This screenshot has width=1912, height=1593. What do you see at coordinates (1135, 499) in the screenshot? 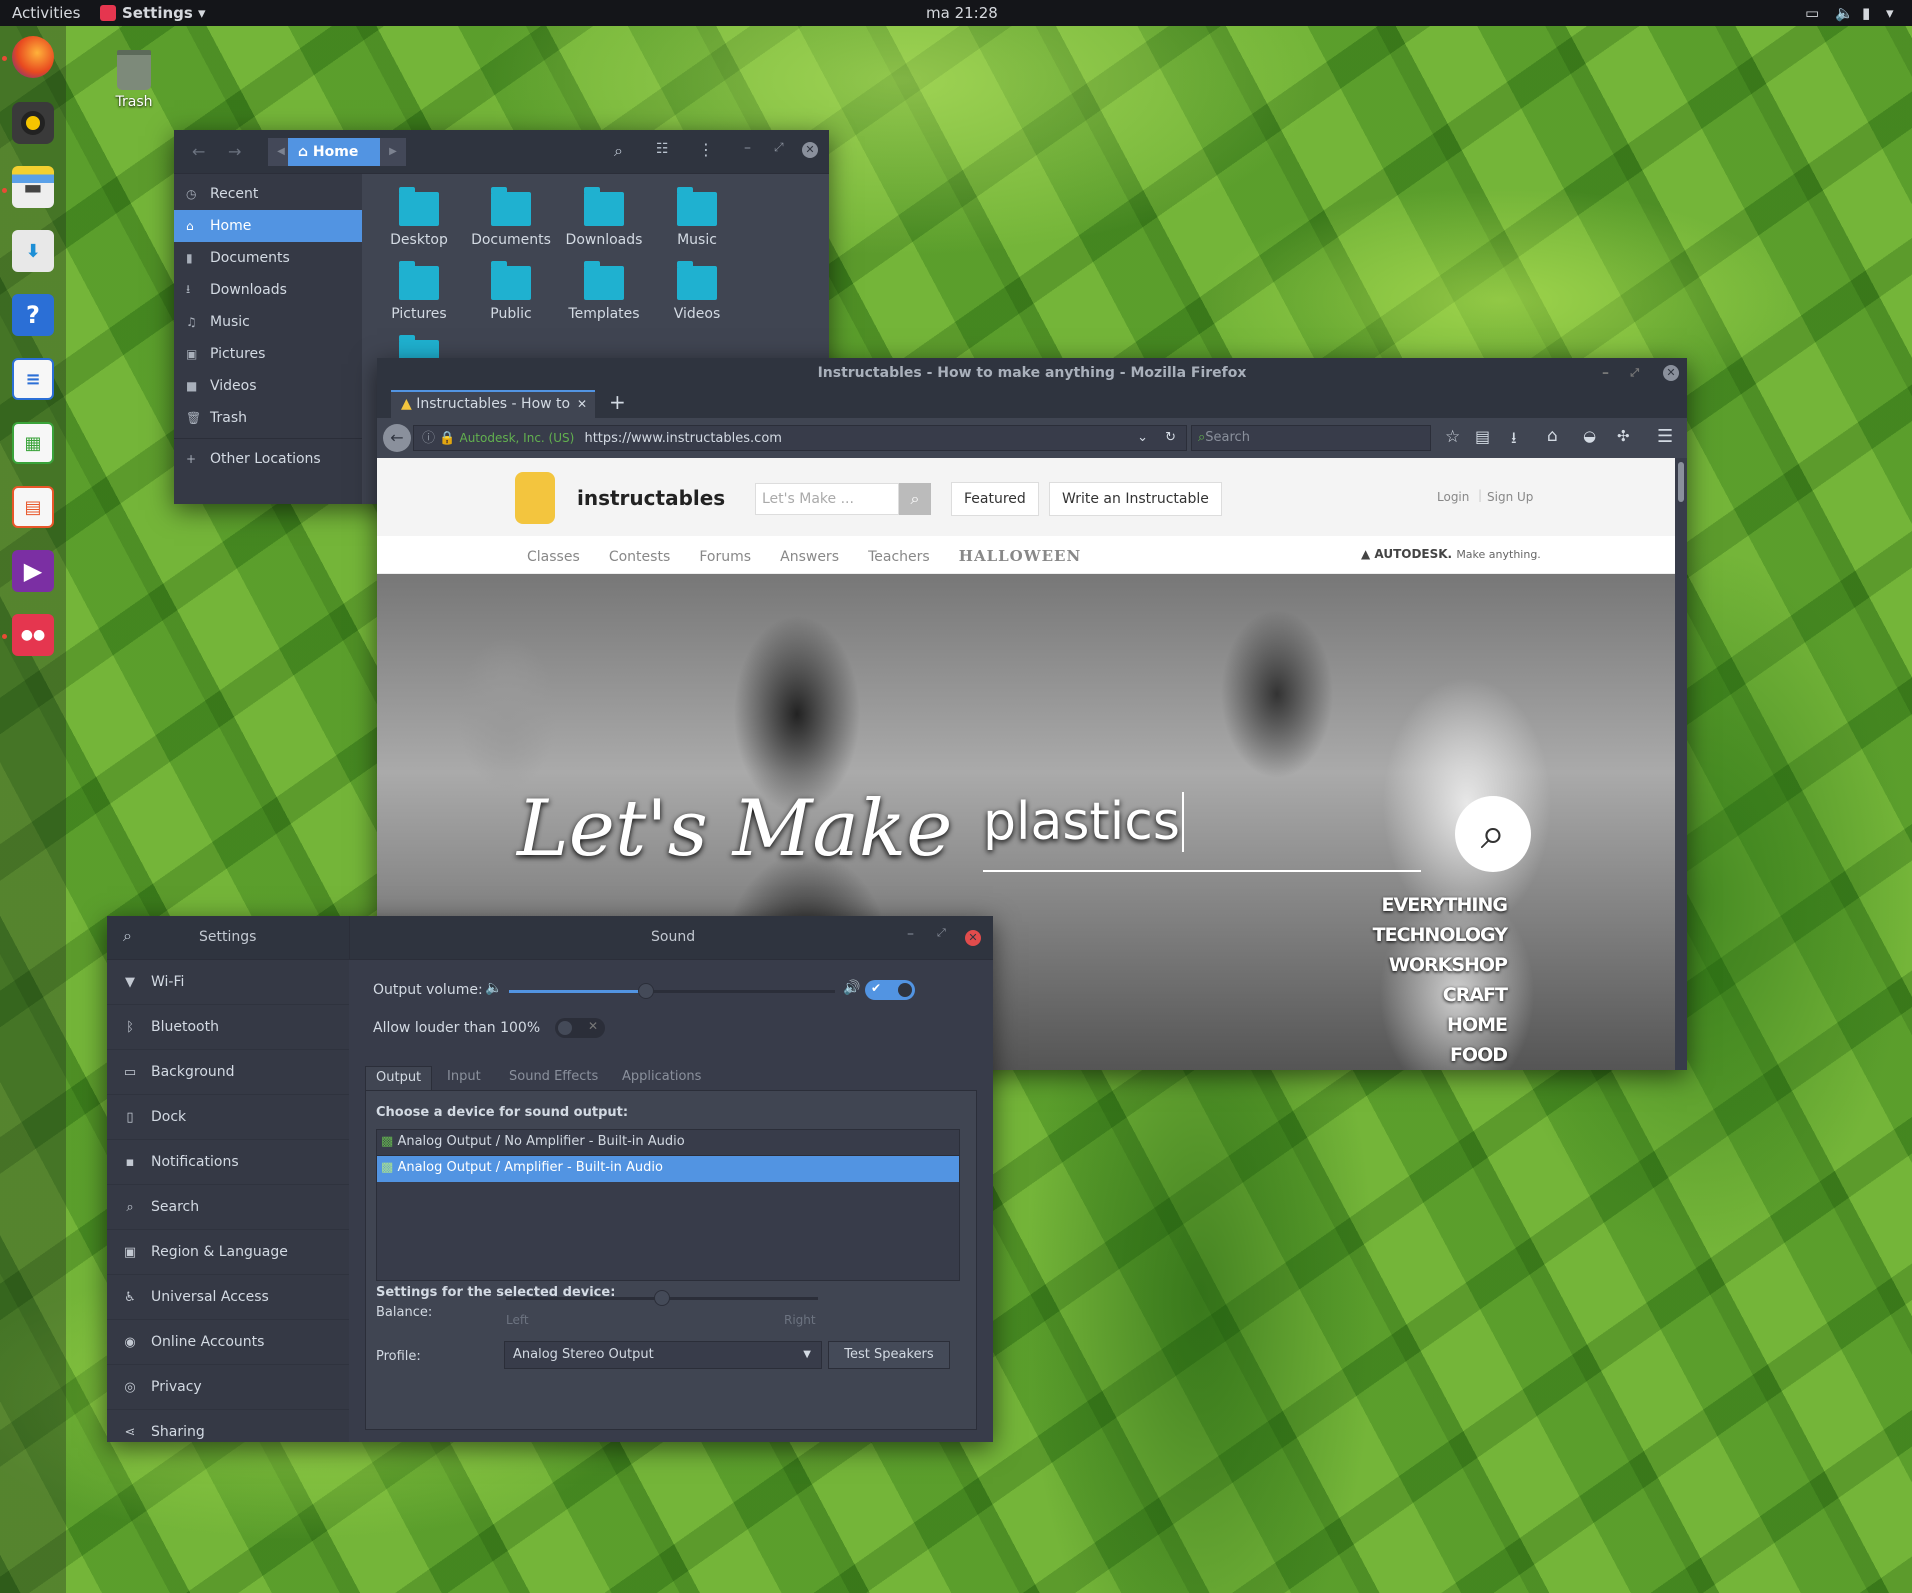
I see `write-instructable-button: Write an Instructable` at bounding box center [1135, 499].